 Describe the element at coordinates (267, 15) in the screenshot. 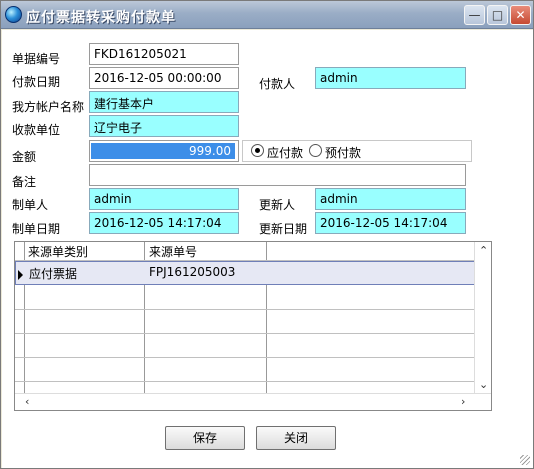

I see `title-bar: 应付票据转采购付款单 — □ ✕` at that location.